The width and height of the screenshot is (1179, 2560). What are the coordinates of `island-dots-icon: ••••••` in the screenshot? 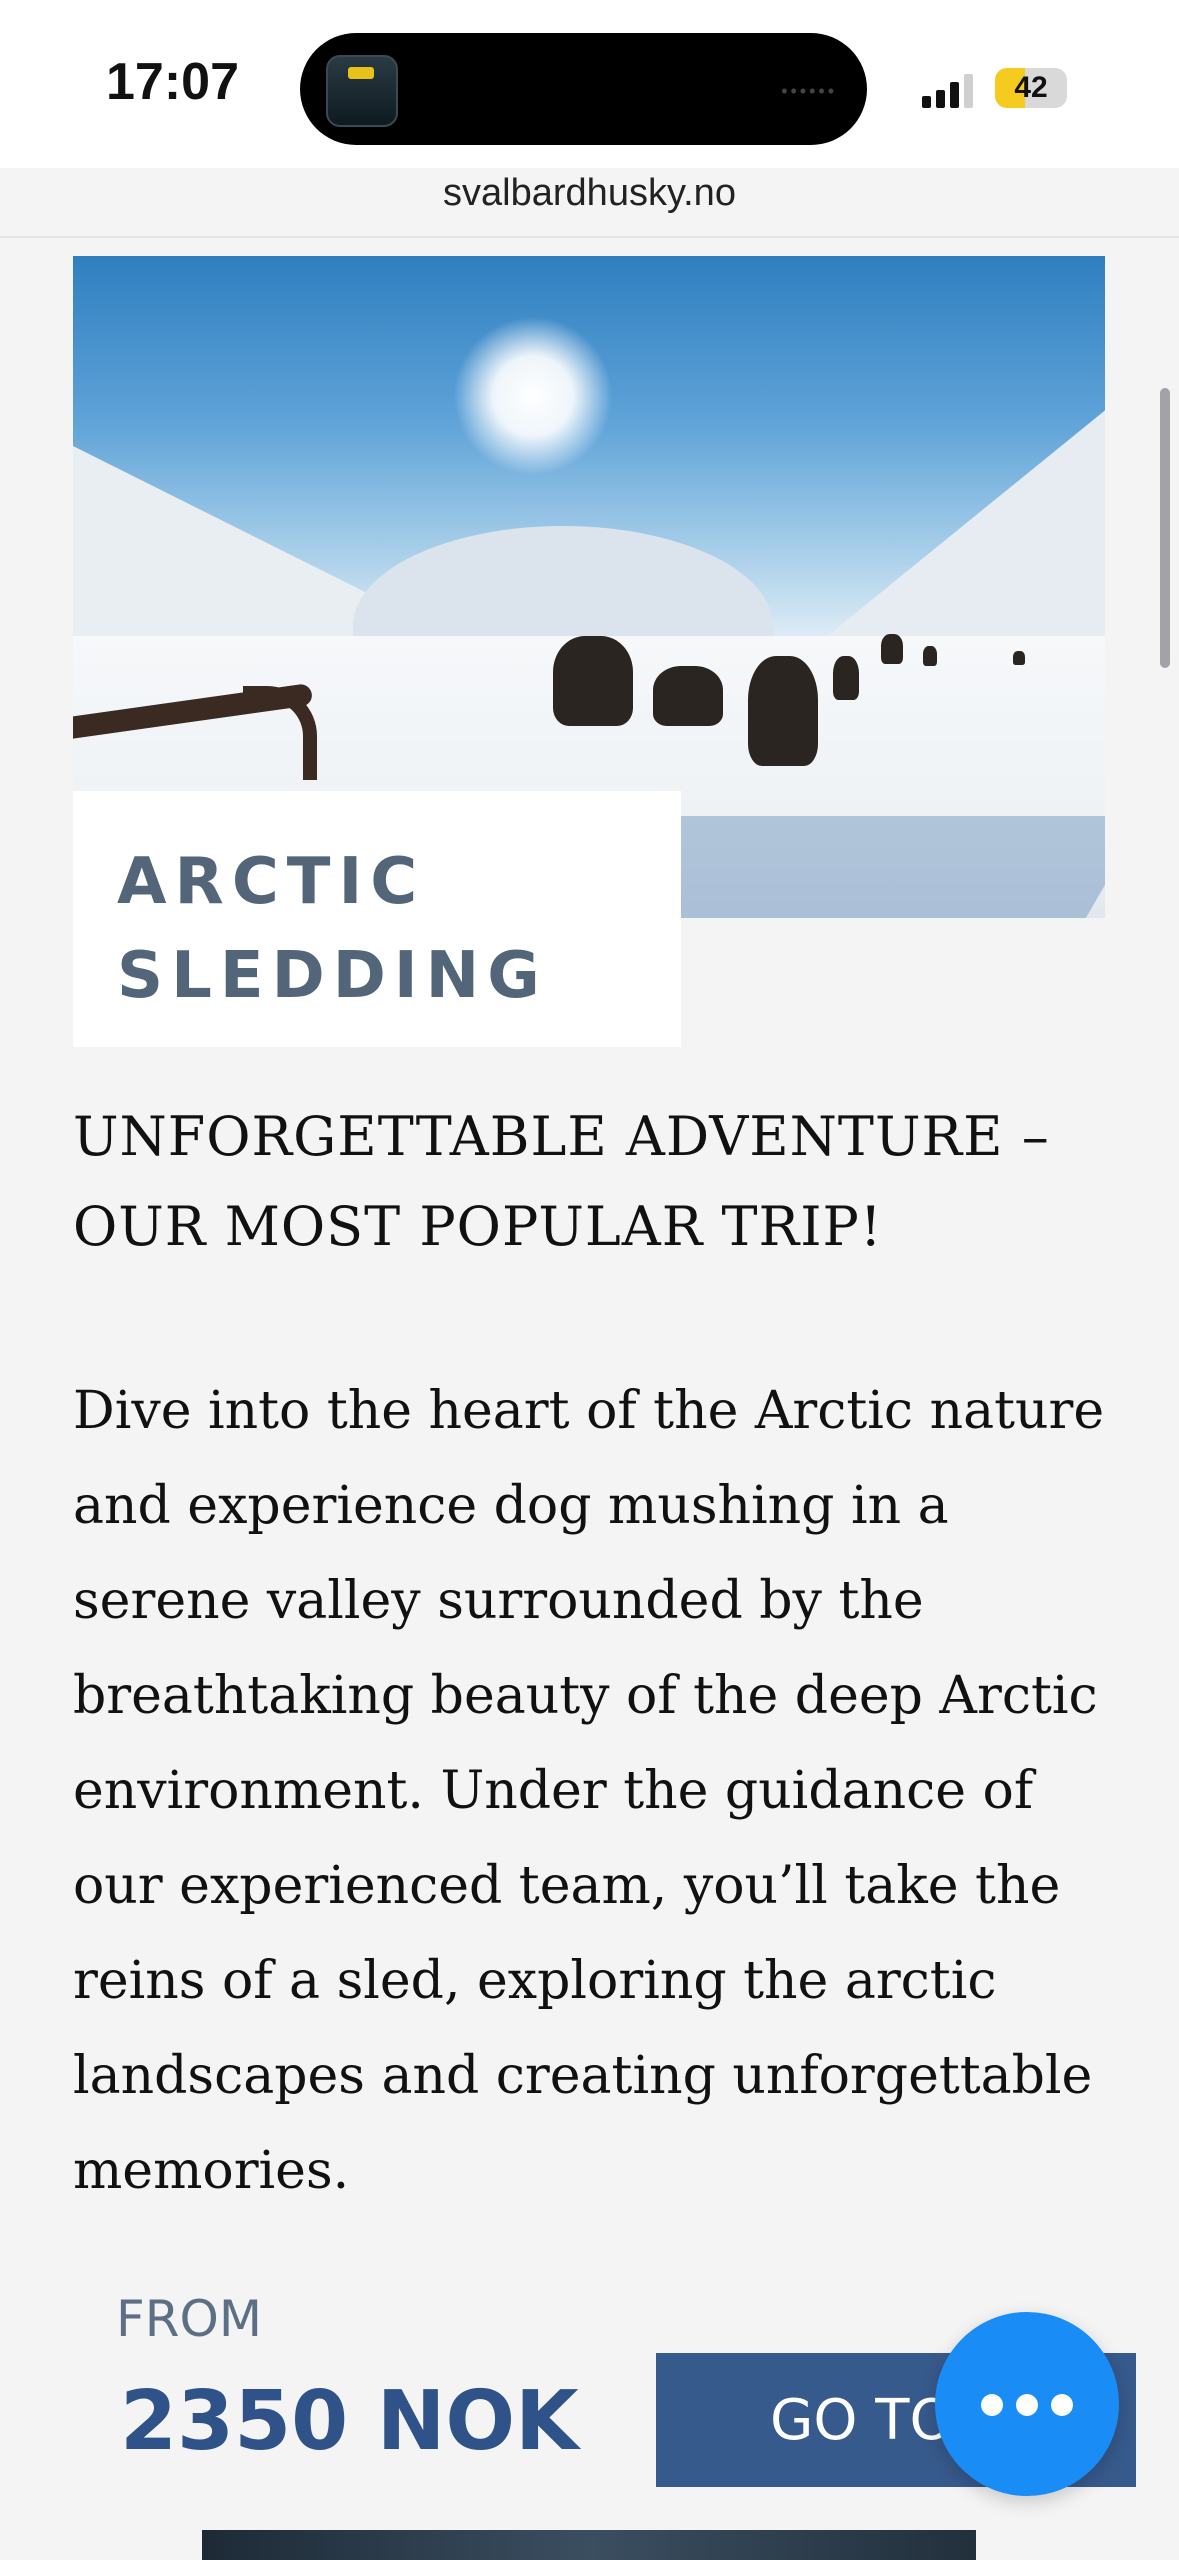 It's located at (809, 91).